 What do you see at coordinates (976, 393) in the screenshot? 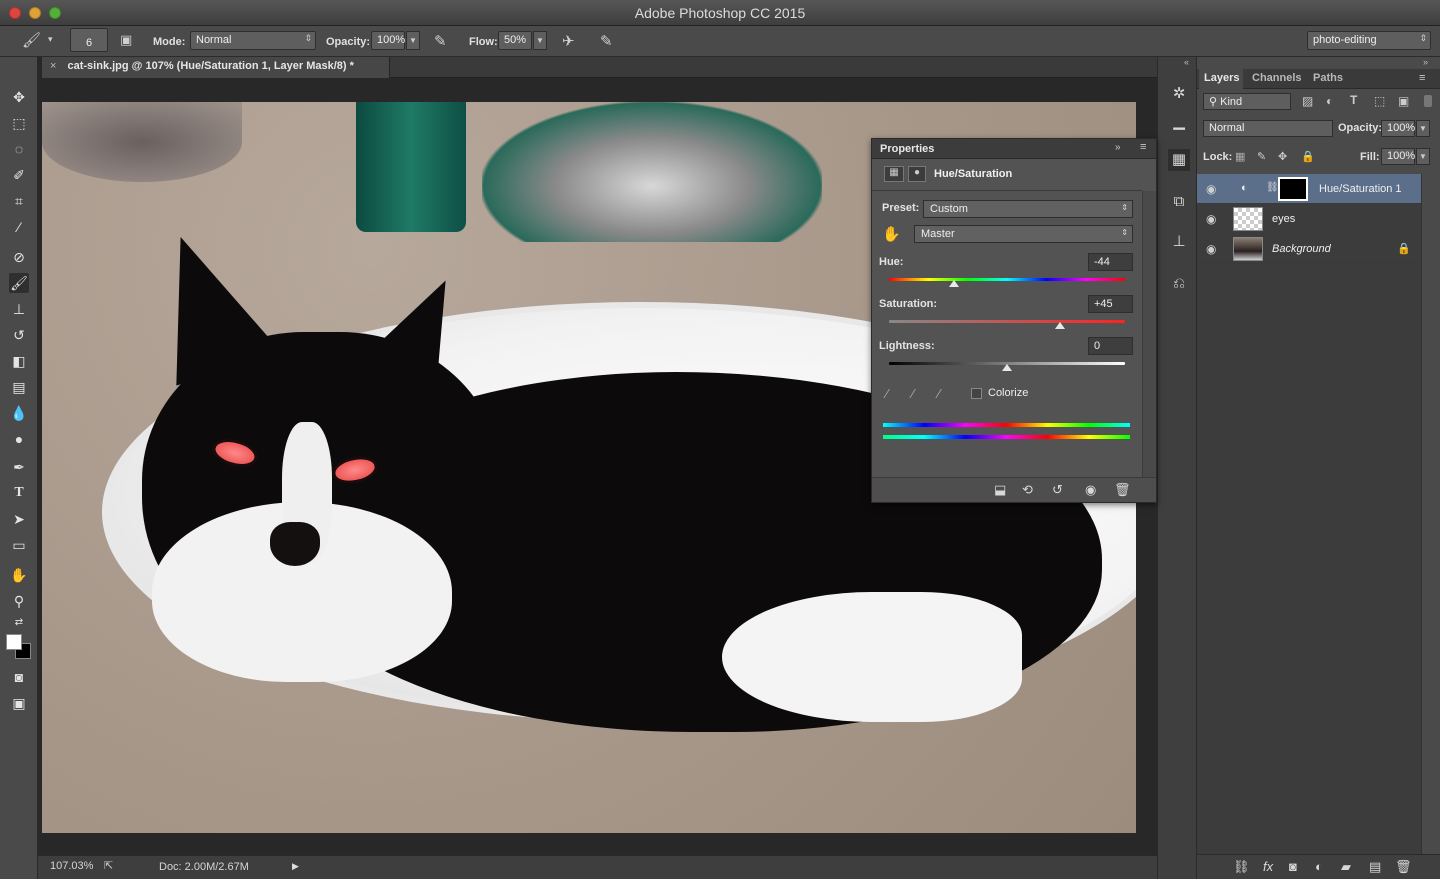
I see `colorize-checkbox` at bounding box center [976, 393].